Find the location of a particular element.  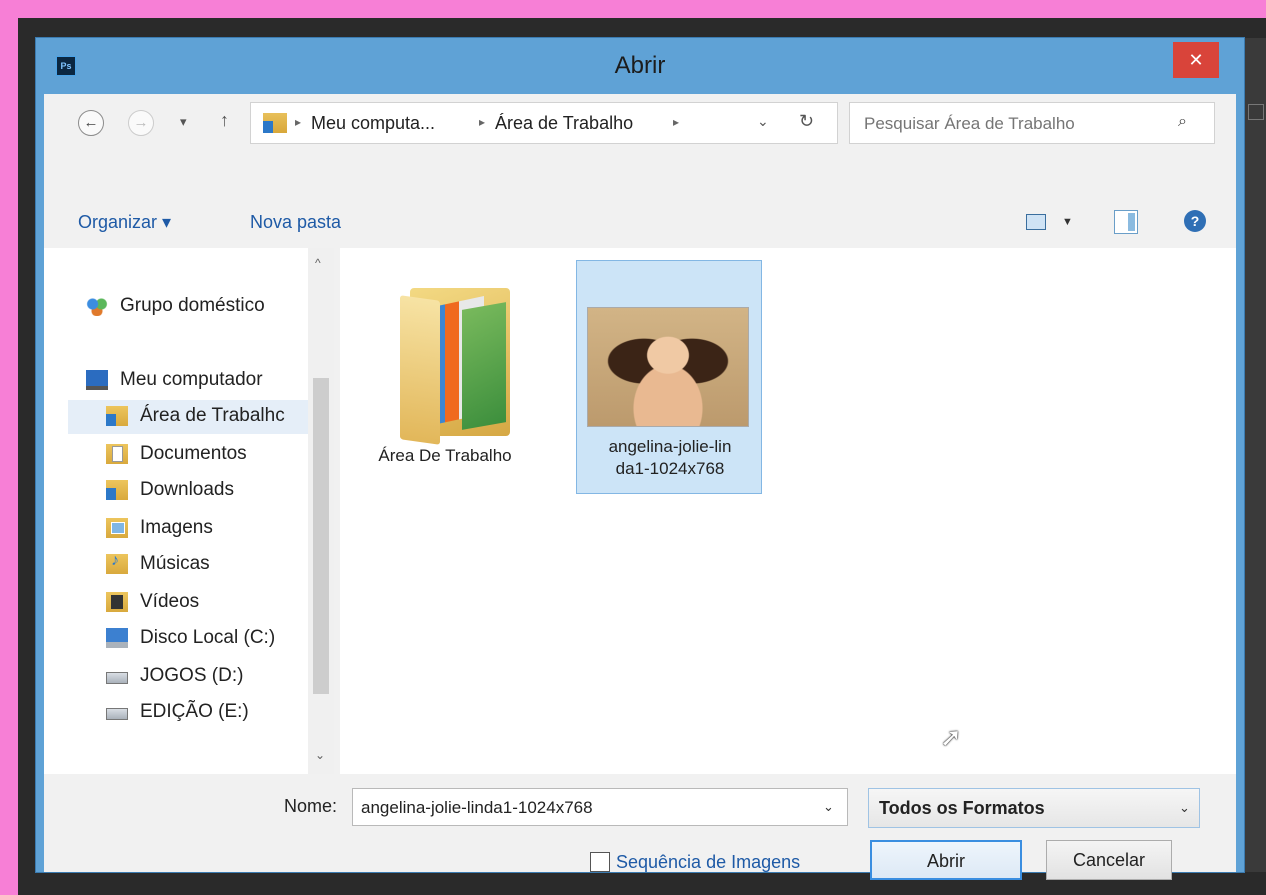

command-bar: Organizar ▾ Nova pasta ▼ ? is located at coordinates (640, 224).